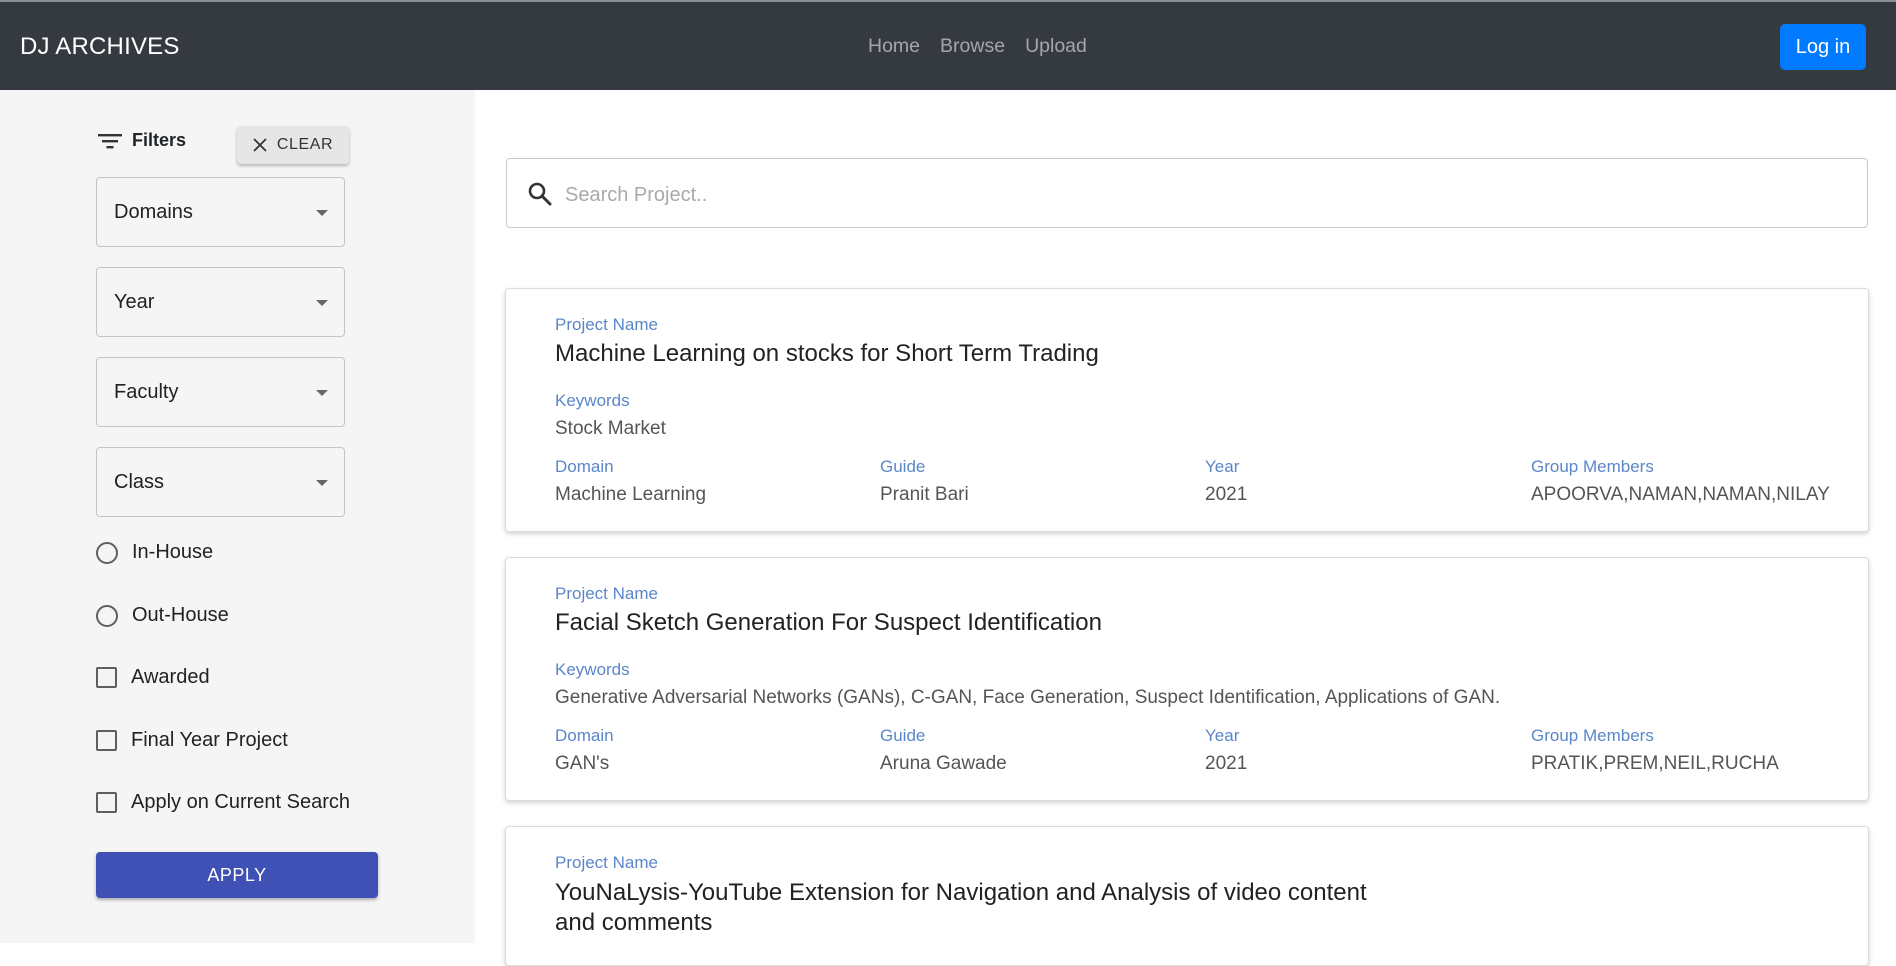  I want to click on apply-current-search-label: Apply on Current Search, so click(241, 802).